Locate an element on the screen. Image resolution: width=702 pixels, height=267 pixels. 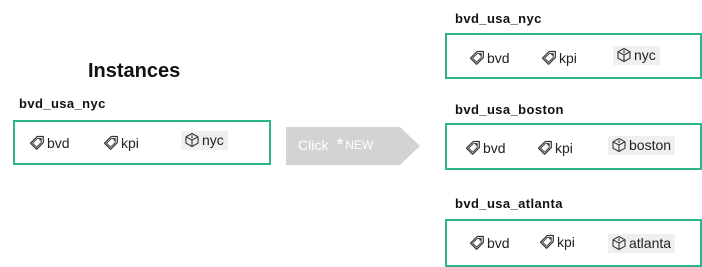
location-label: boston is located at coordinates (650, 145).